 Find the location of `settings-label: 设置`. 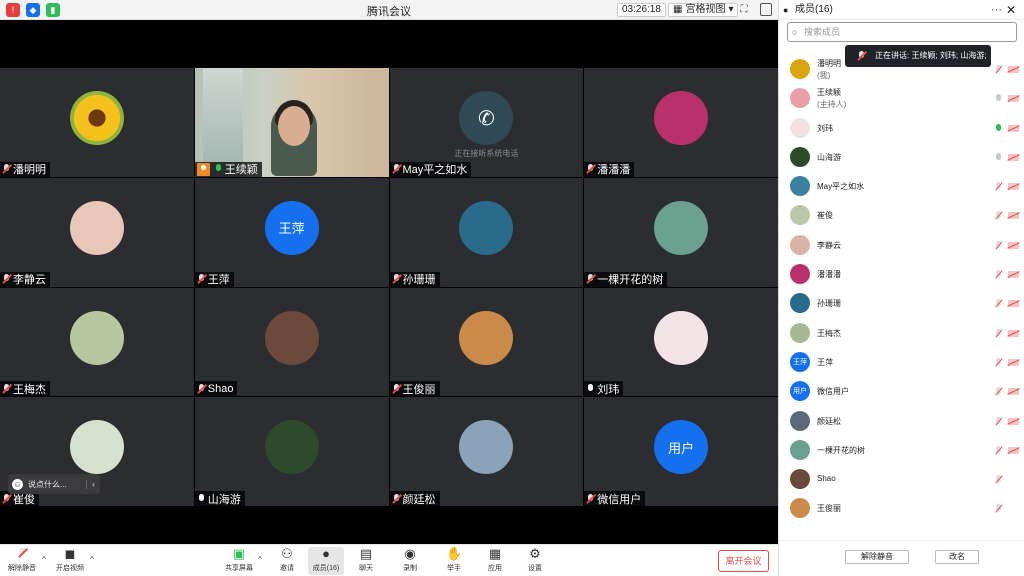

settings-label: 设置 is located at coordinates (535, 568).